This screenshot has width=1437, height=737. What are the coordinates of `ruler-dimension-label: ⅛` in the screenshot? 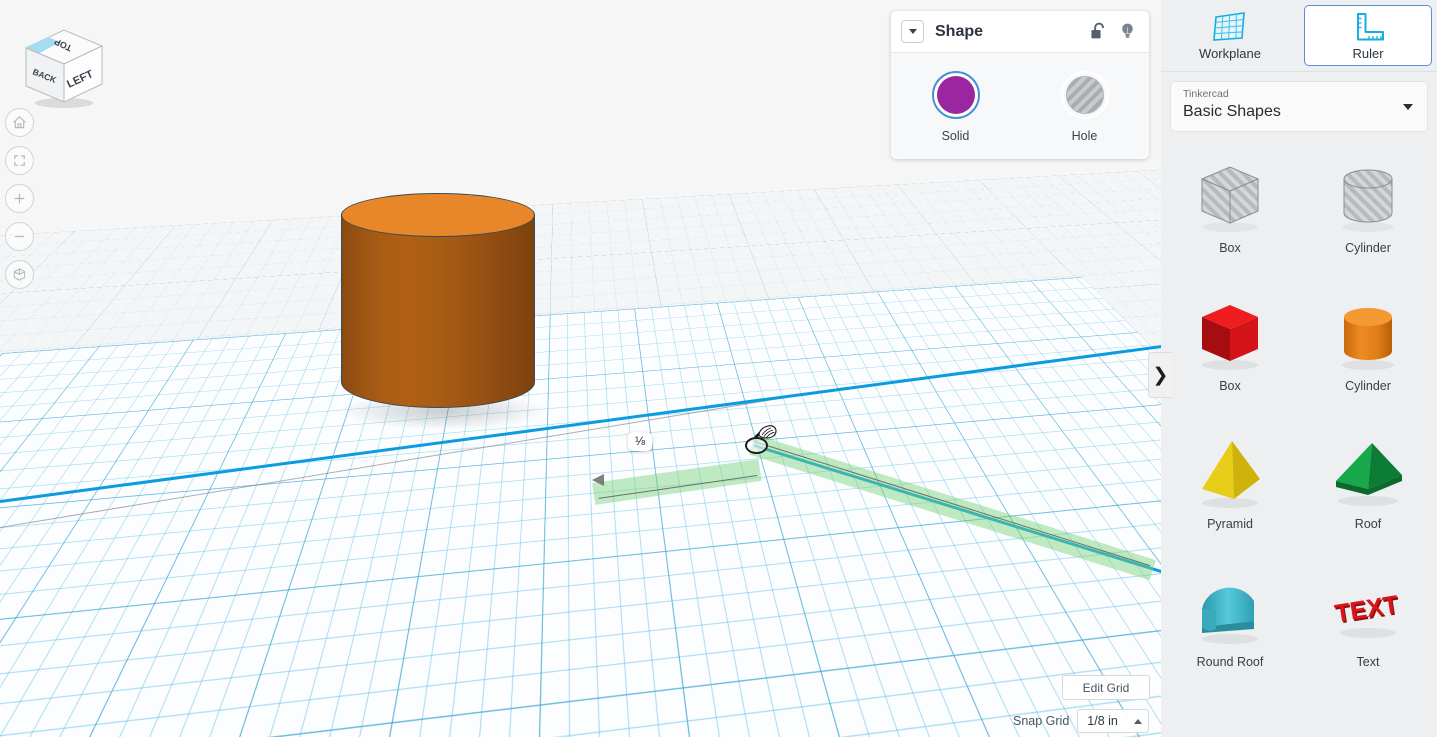 It's located at (640, 441).